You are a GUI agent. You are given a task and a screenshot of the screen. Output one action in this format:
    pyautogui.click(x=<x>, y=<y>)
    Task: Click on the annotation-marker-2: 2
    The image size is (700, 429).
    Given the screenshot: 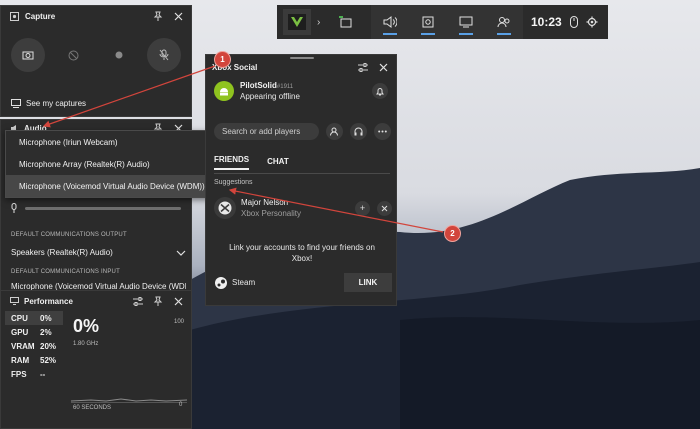 What is the action you would take?
    pyautogui.click(x=452, y=233)
    